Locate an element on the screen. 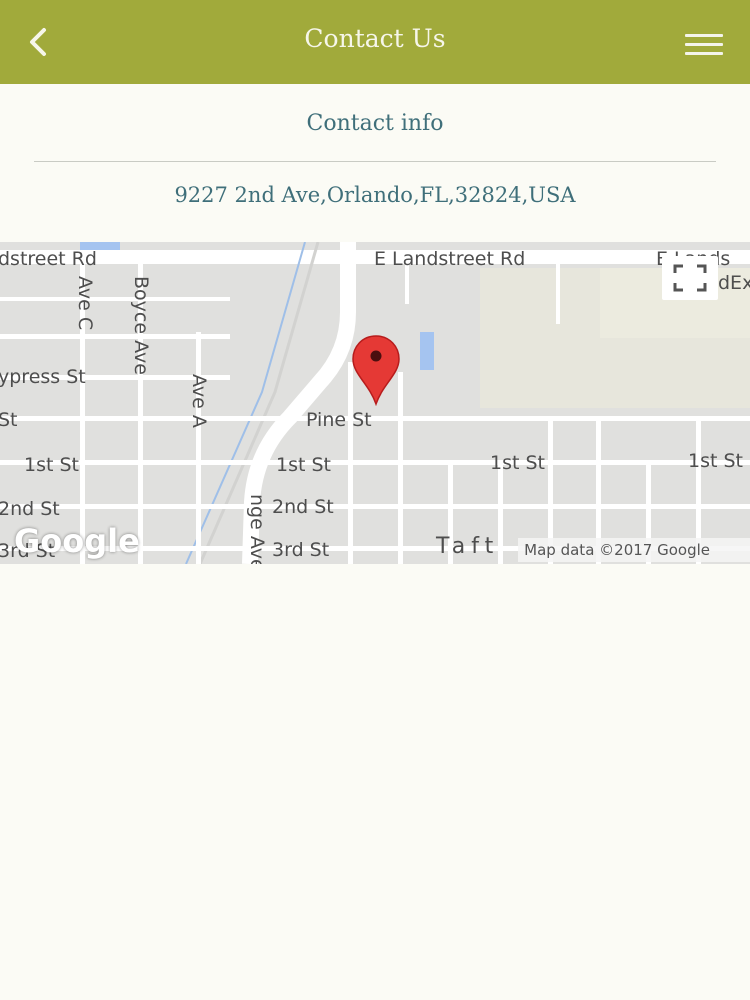 The width and height of the screenshot is (750, 1000). google-logo: Google is located at coordinates (77, 541).